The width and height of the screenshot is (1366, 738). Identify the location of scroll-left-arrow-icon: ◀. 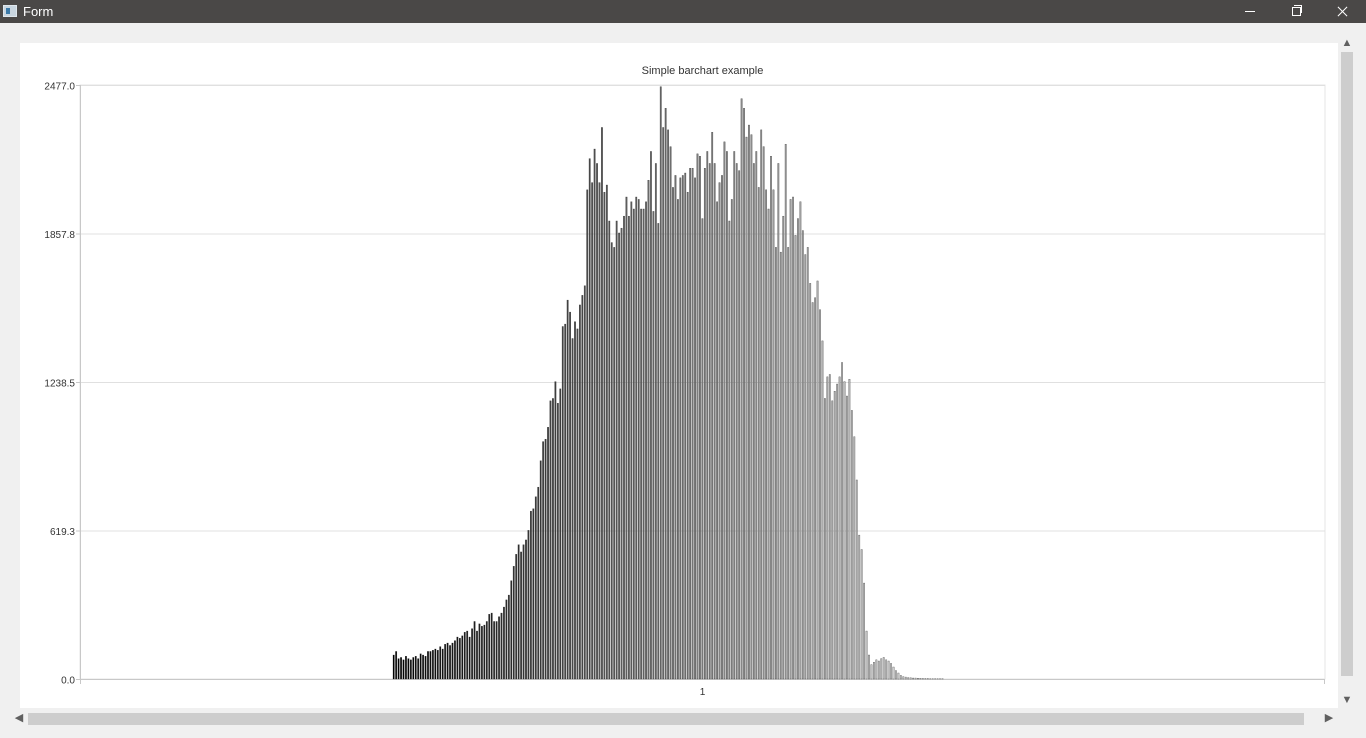
(19, 718).